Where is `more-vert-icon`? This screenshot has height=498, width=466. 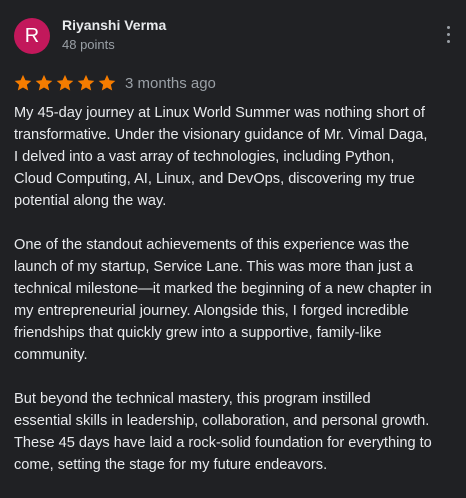 more-vert-icon is located at coordinates (449, 35).